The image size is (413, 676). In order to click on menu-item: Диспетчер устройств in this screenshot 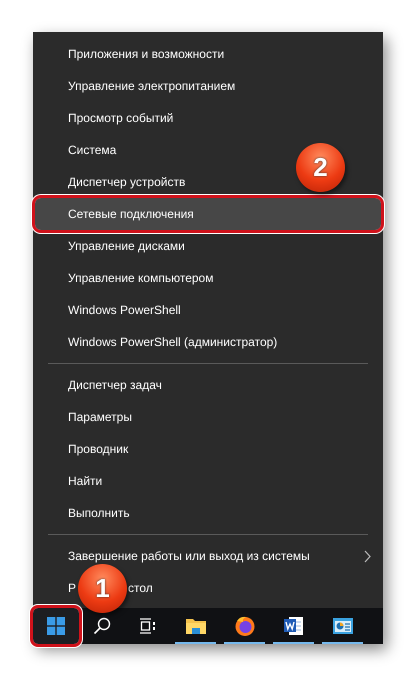, I will do `click(127, 182)`.